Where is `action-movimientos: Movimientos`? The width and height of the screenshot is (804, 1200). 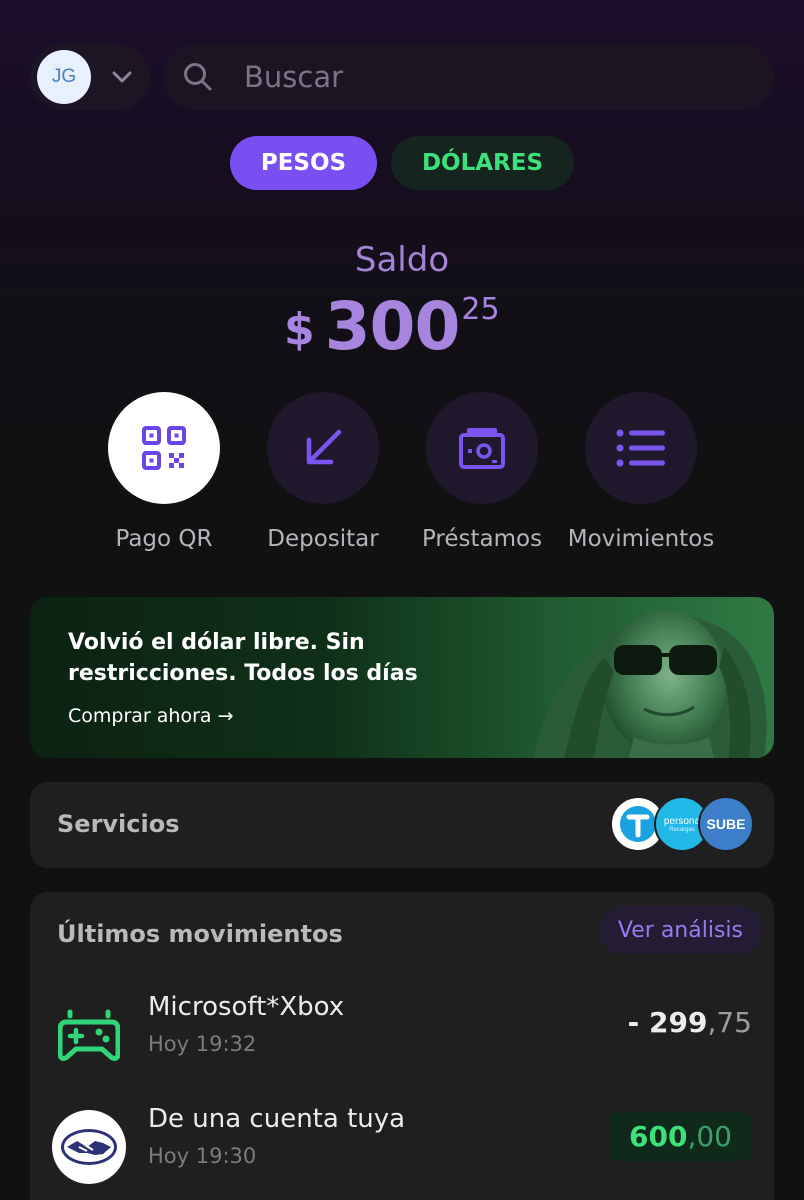 action-movimientos: Movimientos is located at coordinates (641, 472).